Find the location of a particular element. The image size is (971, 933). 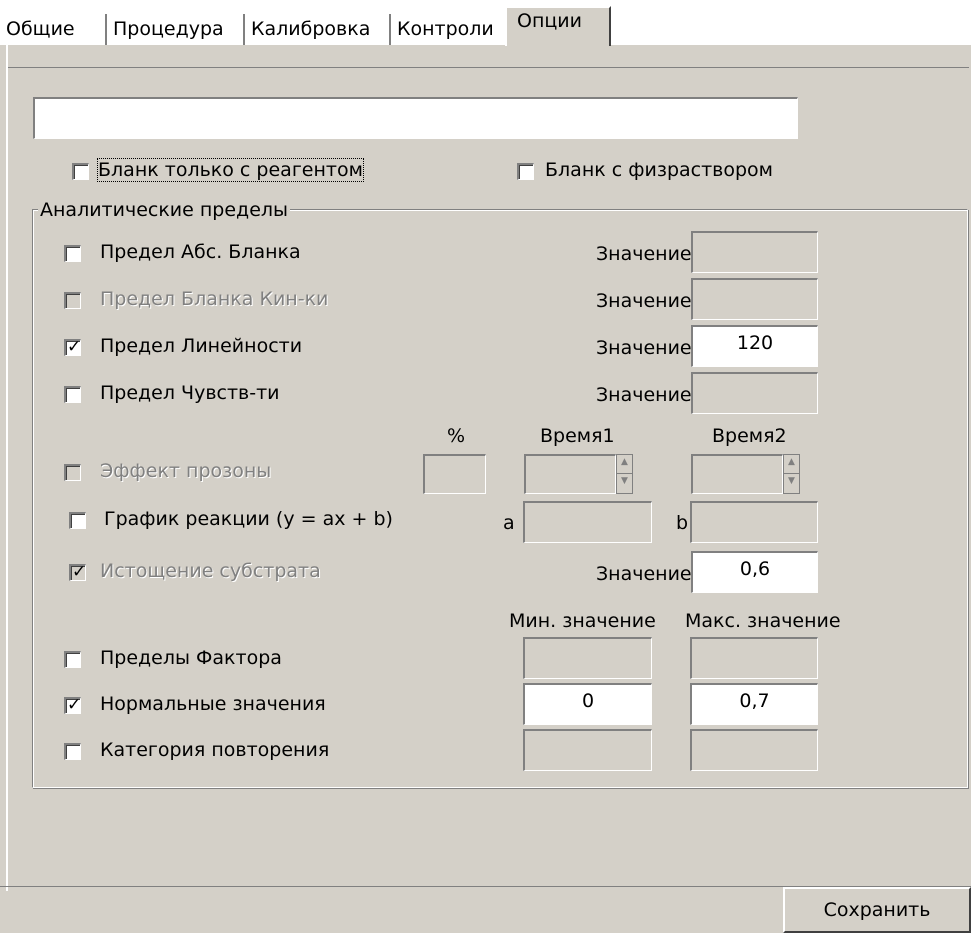

a-input is located at coordinates (587, 522).